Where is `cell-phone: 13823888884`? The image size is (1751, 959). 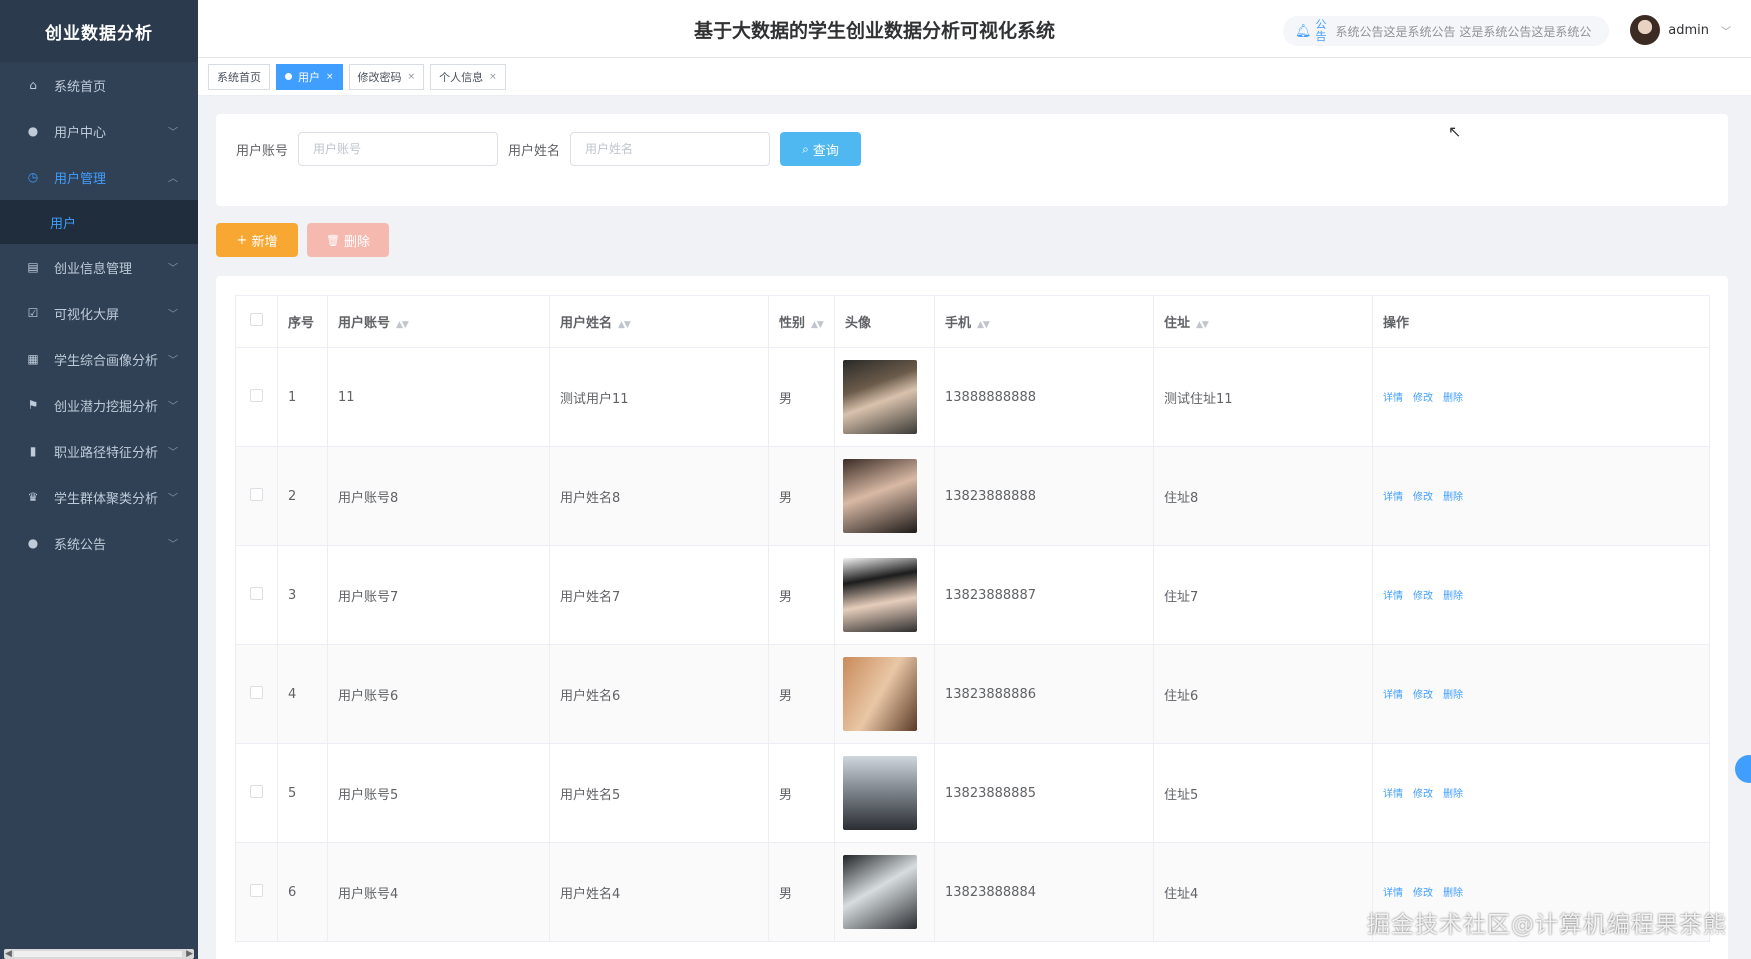
cell-phone: 13823888884 is located at coordinates (1044, 892).